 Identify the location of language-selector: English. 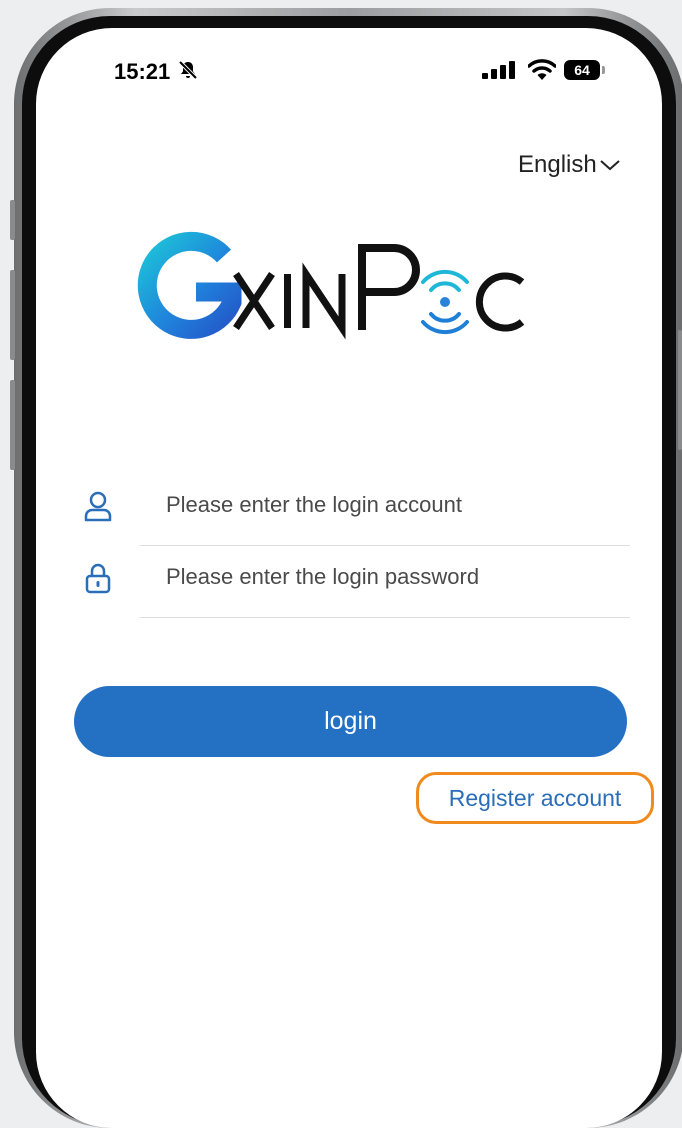
(569, 165).